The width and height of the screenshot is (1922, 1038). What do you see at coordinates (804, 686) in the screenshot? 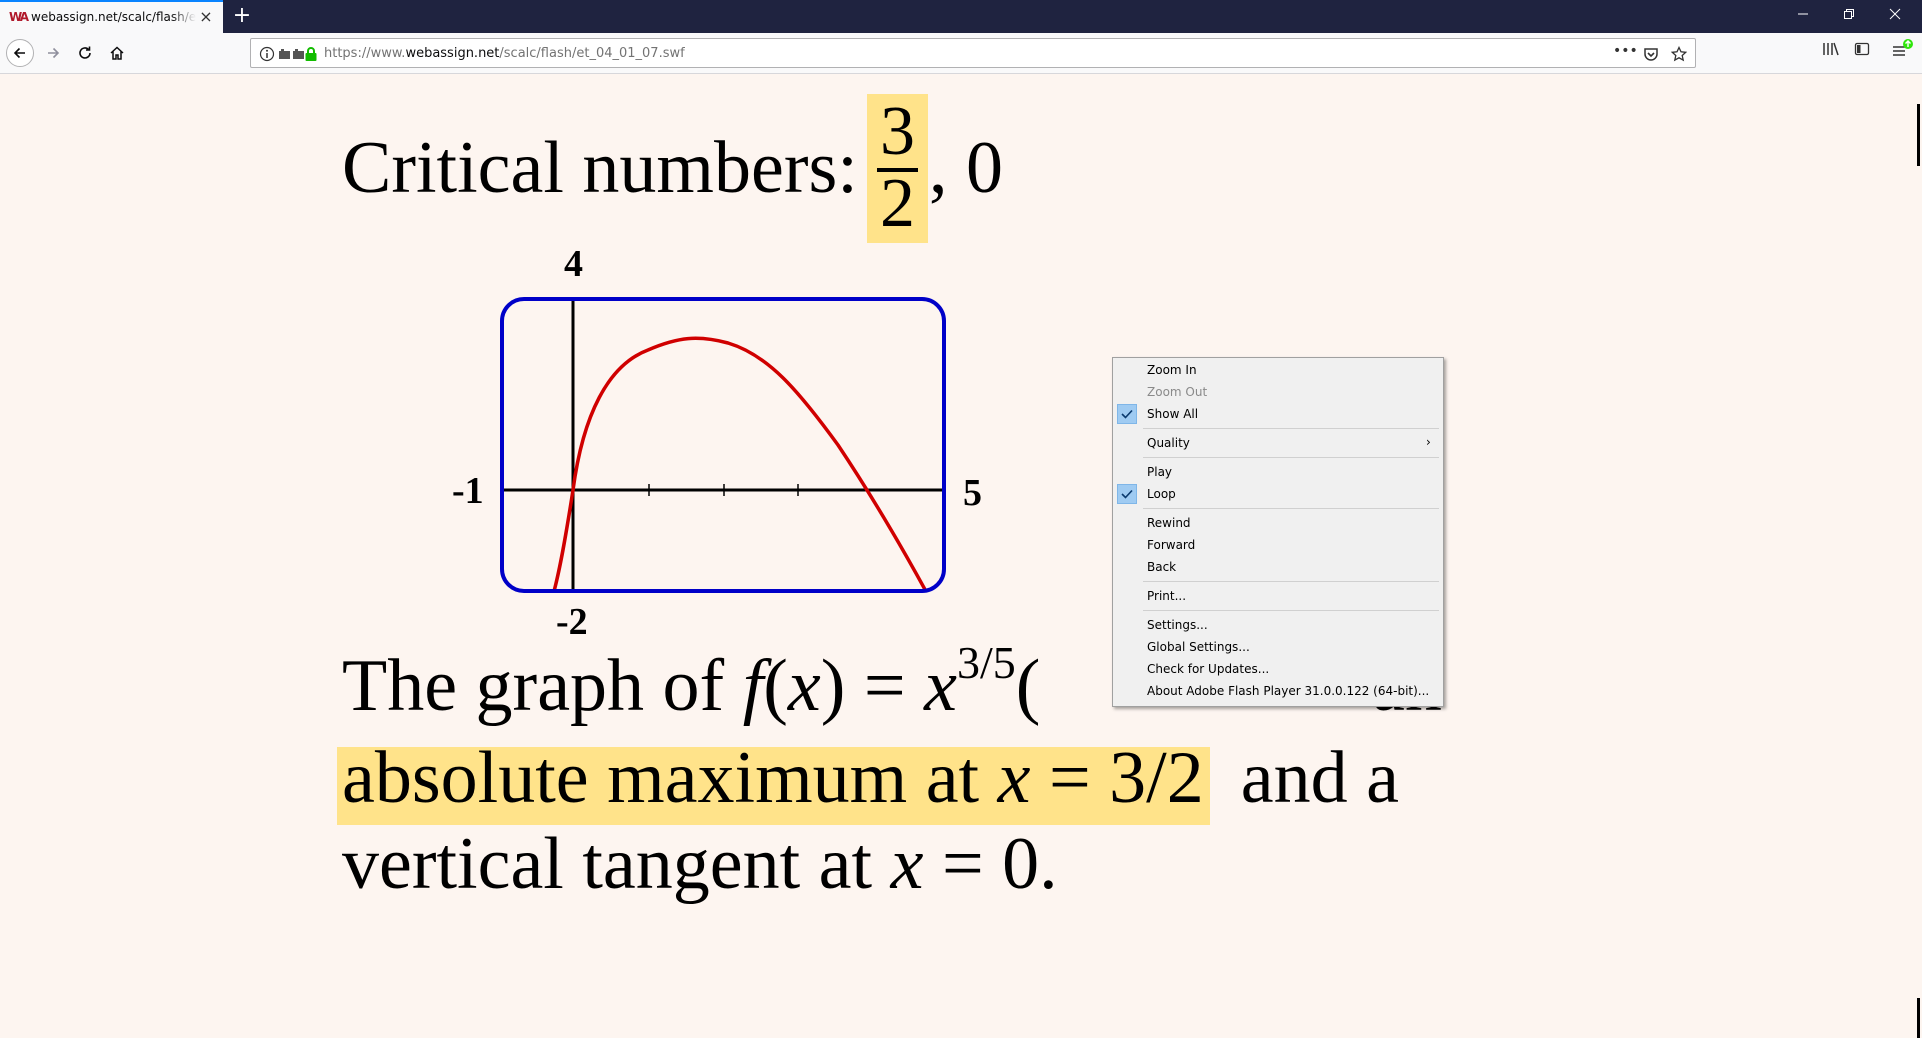
I see `line1-x: x` at bounding box center [804, 686].